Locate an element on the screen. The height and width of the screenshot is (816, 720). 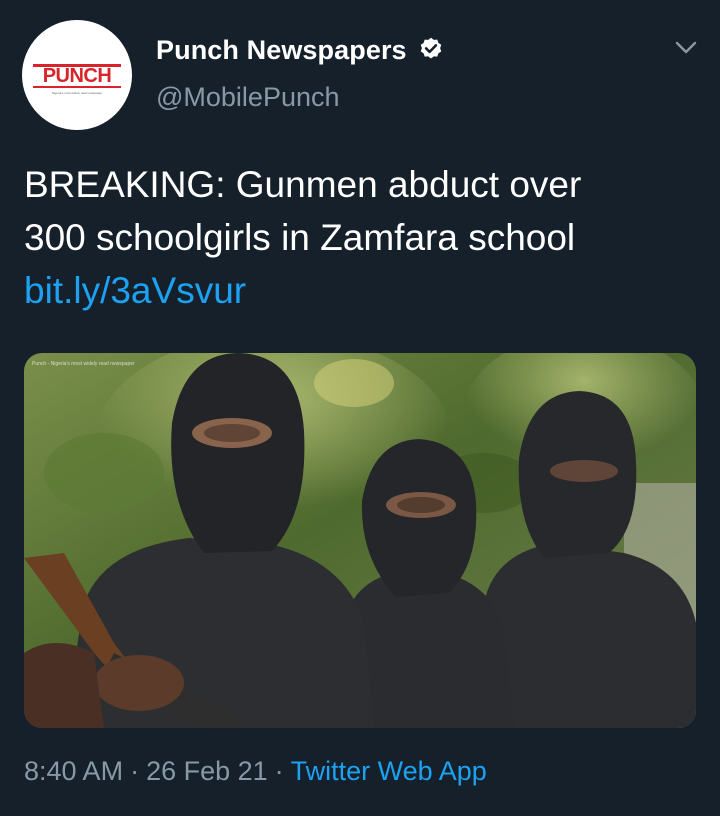
display-name: Punch Newspapers is located at coordinates (281, 50).